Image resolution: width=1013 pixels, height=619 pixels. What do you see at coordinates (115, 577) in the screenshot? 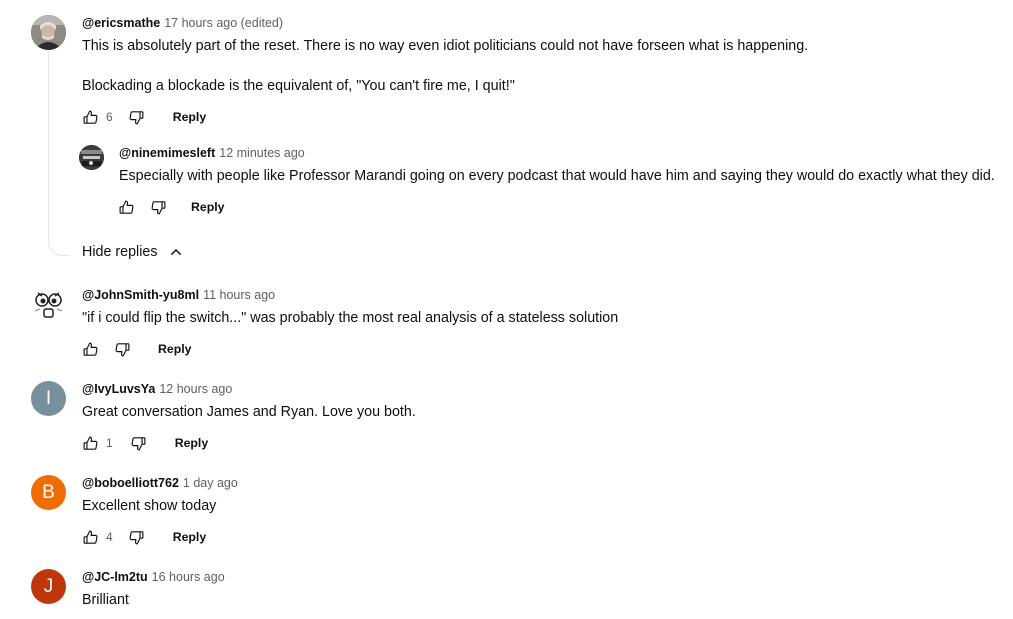
I see `author-name: @JC-lm2tu` at bounding box center [115, 577].